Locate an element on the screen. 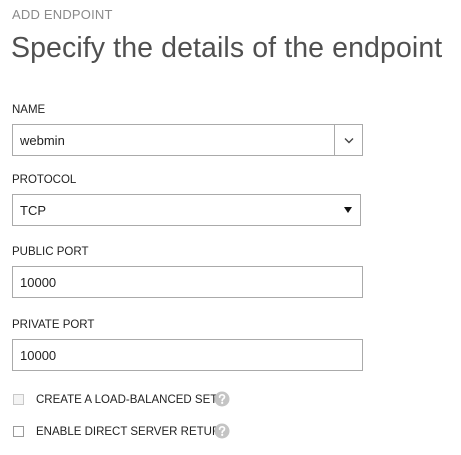  name-dropdown-button is located at coordinates (348, 140).